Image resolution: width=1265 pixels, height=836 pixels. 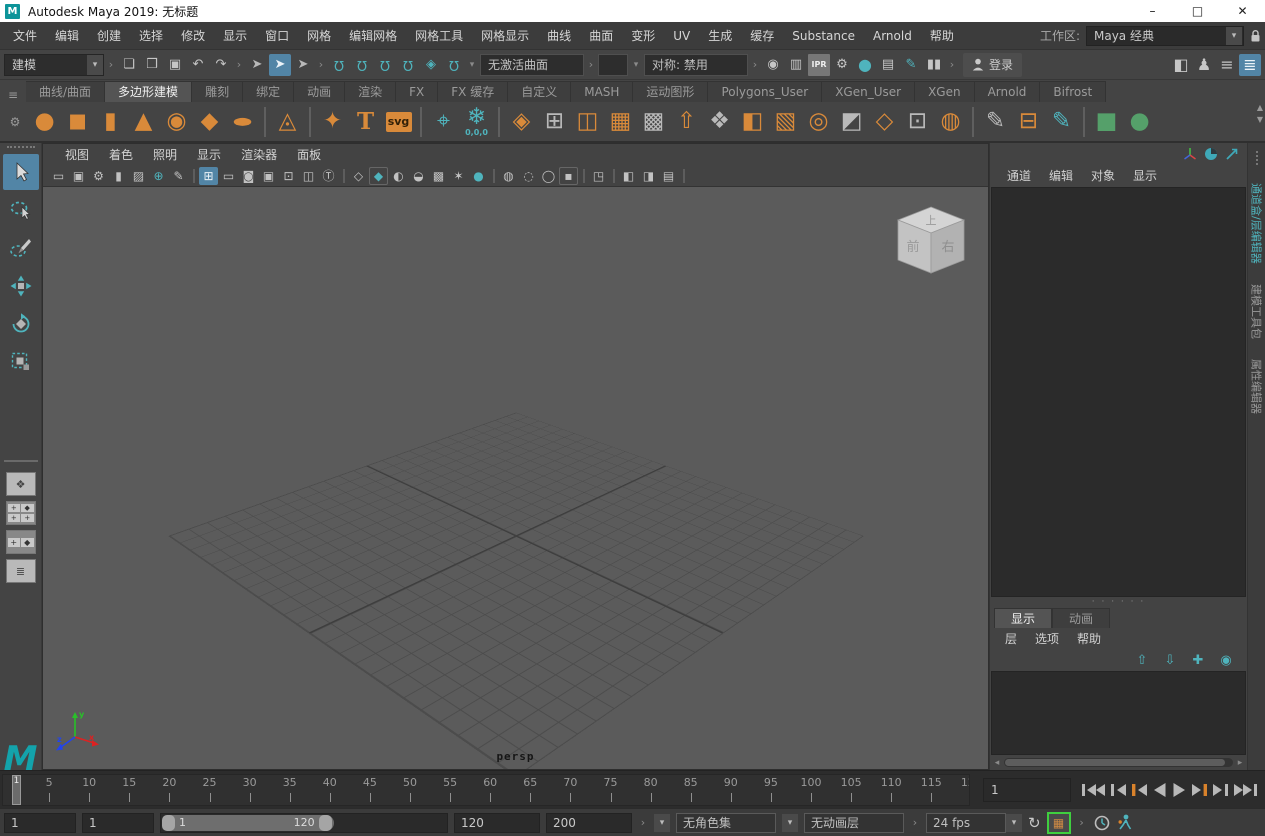 I want to click on workspace-selector: Maya 经典 ▾, so click(x=1165, y=35).